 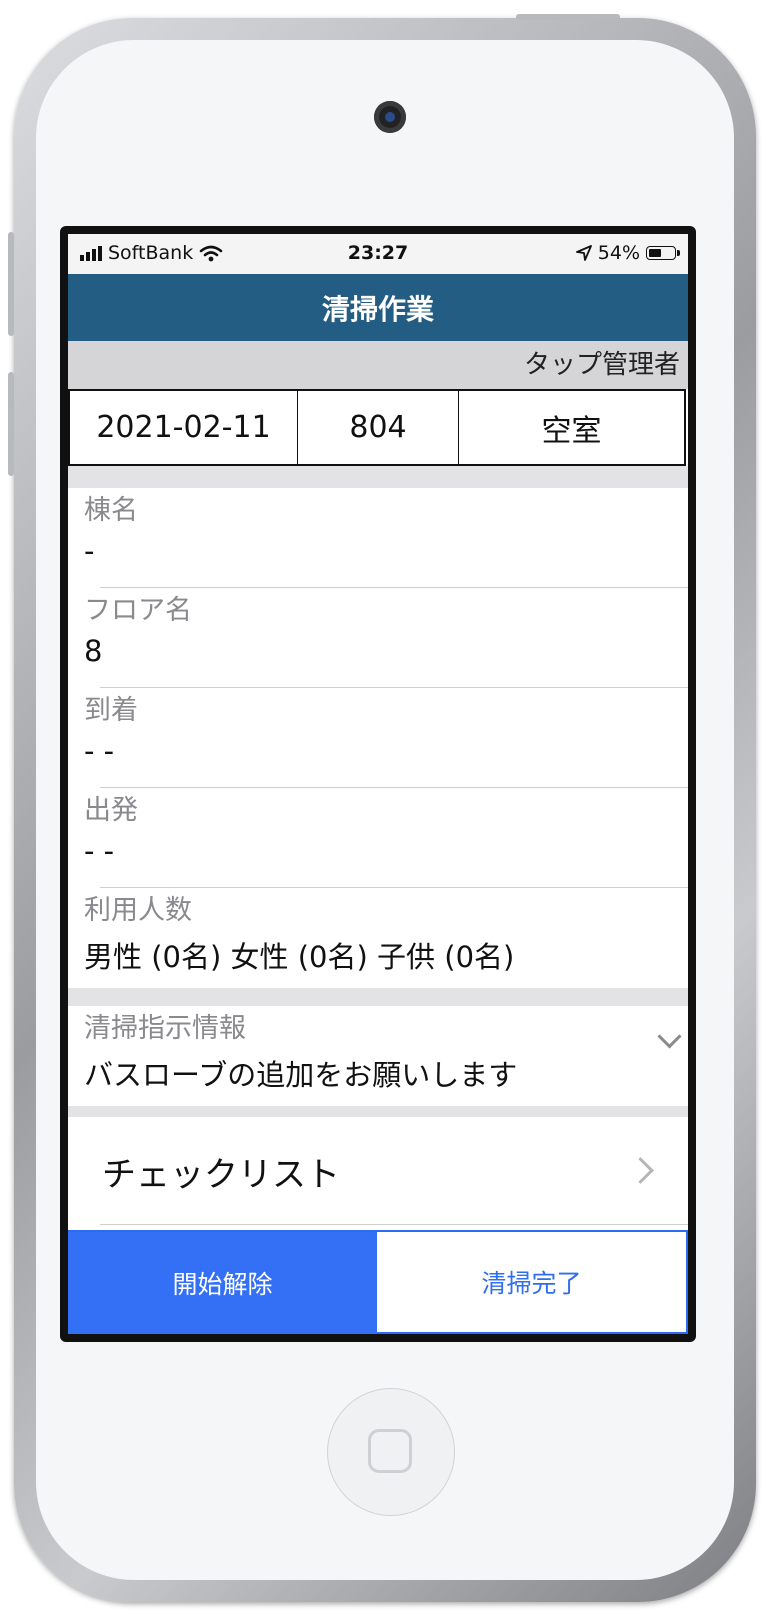 What do you see at coordinates (378, 307) in the screenshot?
I see `page-title: 清掃作業` at bounding box center [378, 307].